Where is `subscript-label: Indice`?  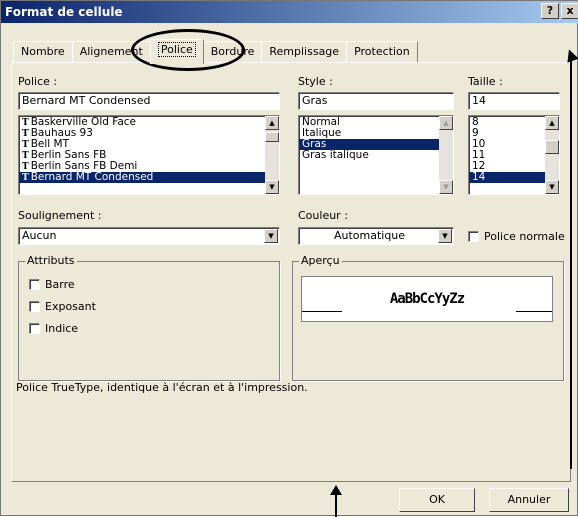
subscript-label: Indice is located at coordinates (62, 328).